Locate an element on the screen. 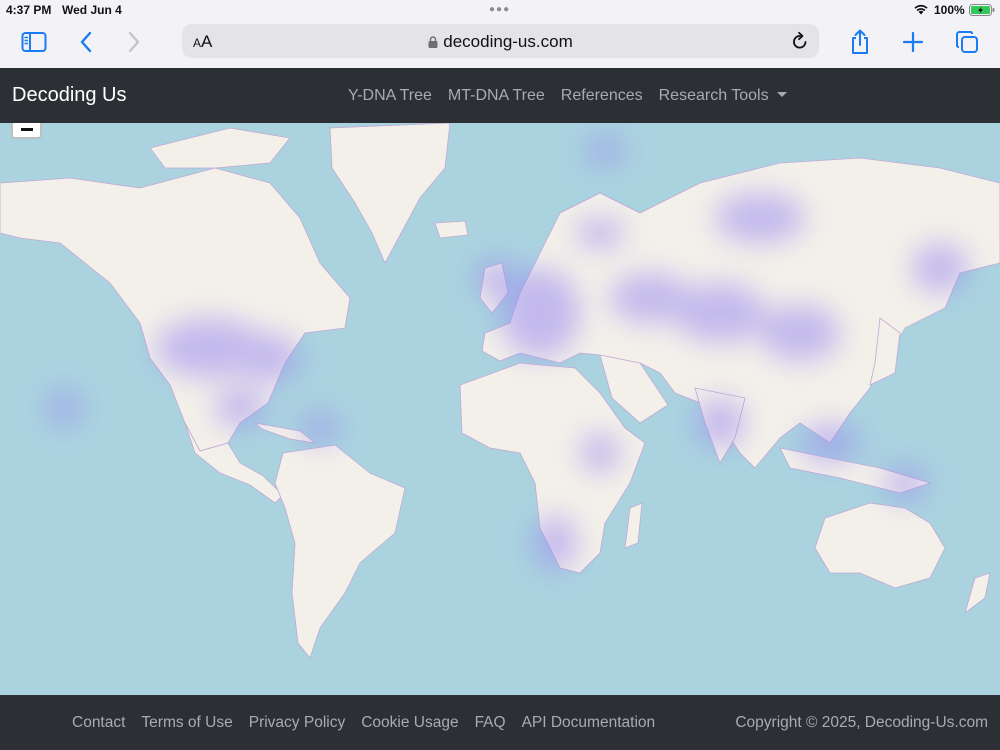  footer-faq: FAQ is located at coordinates (490, 723).